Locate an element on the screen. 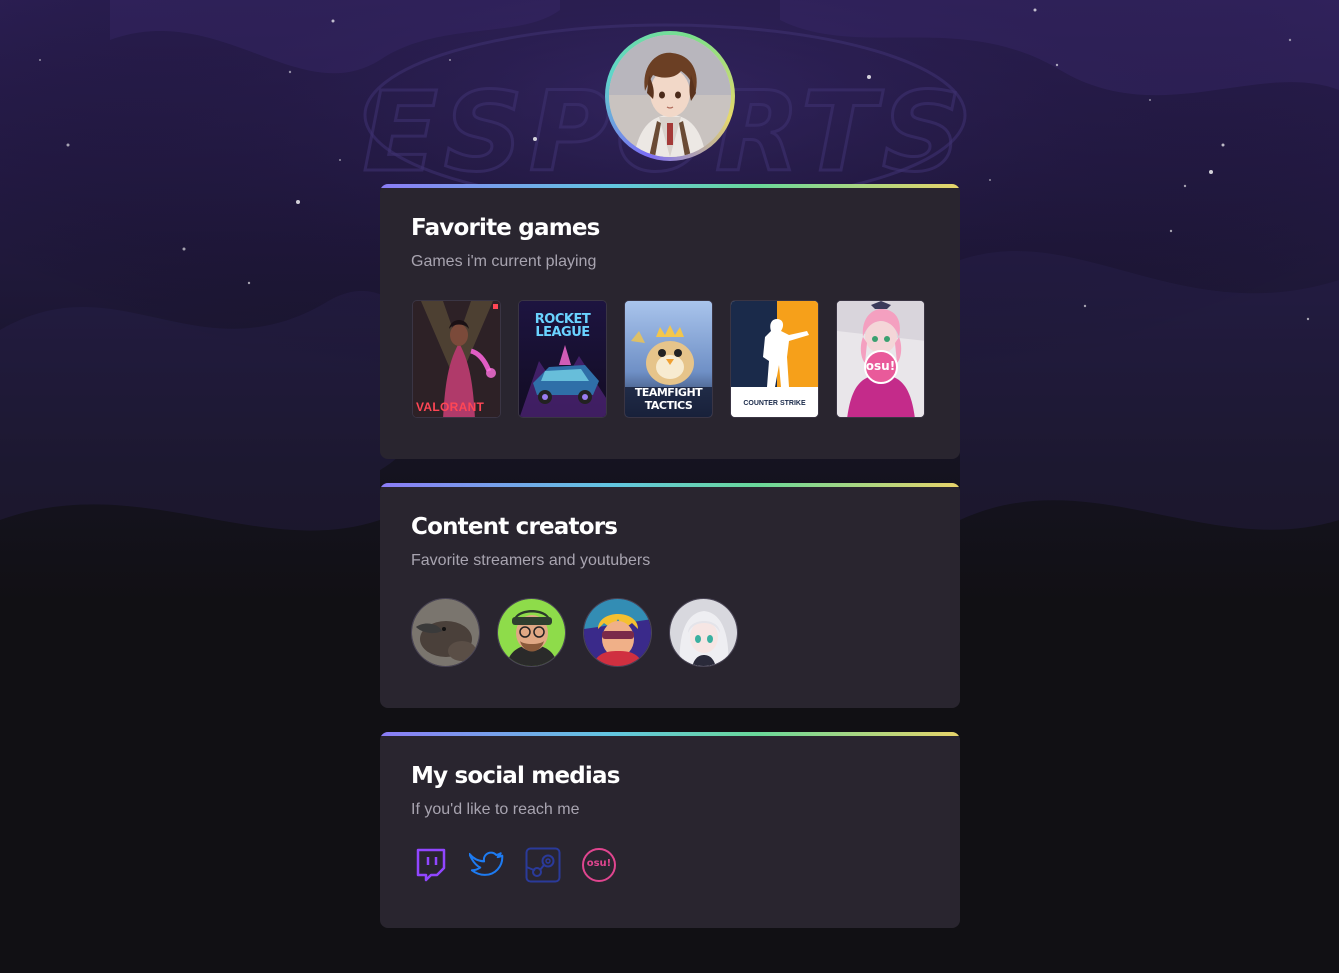  twitter-icon is located at coordinates (486, 863).